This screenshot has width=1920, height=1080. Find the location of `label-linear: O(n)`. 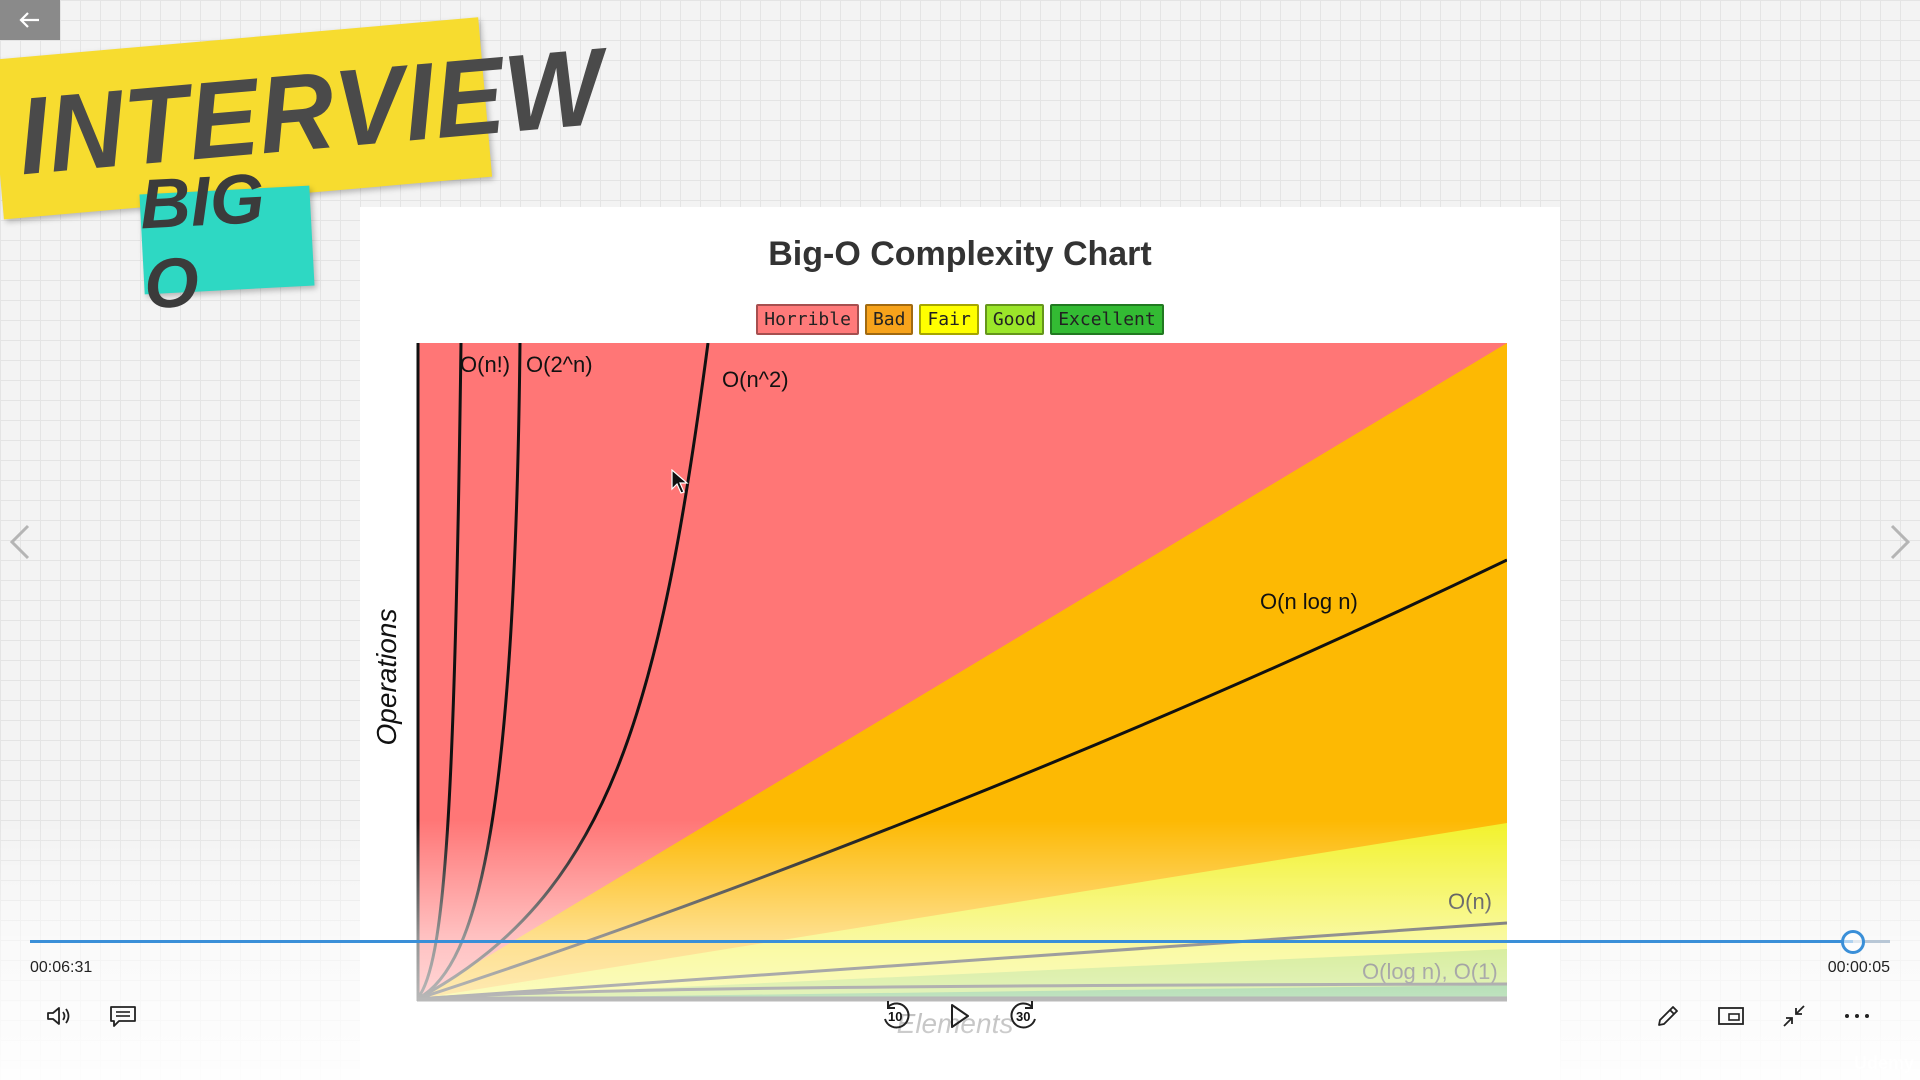

label-linear: O(n) is located at coordinates (1470, 901).